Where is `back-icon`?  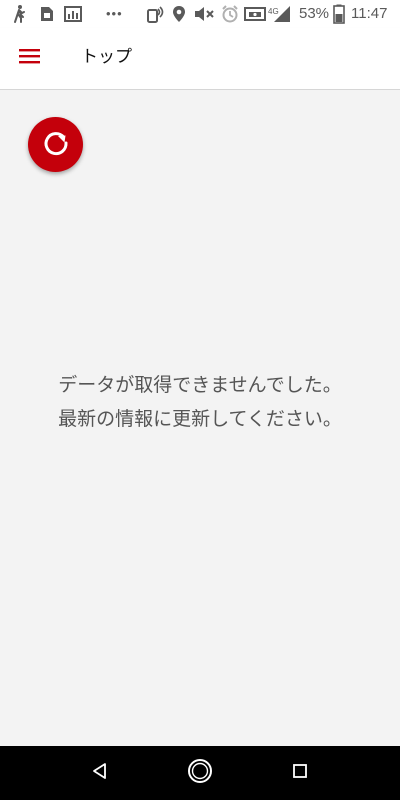
back-icon is located at coordinates (100, 773).